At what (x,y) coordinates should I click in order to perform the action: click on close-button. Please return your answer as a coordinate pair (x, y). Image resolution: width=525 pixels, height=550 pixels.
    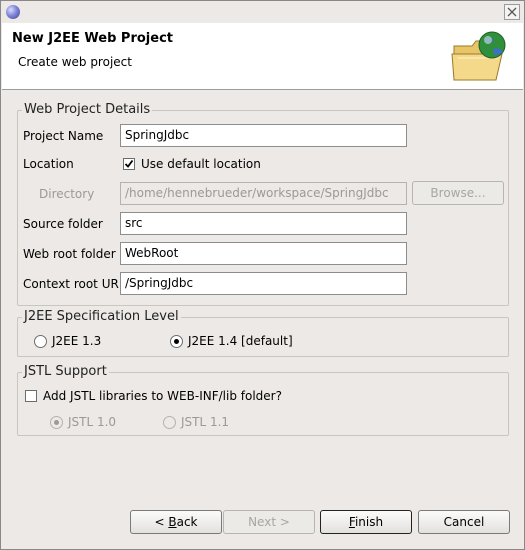
    Looking at the image, I should click on (512, 12).